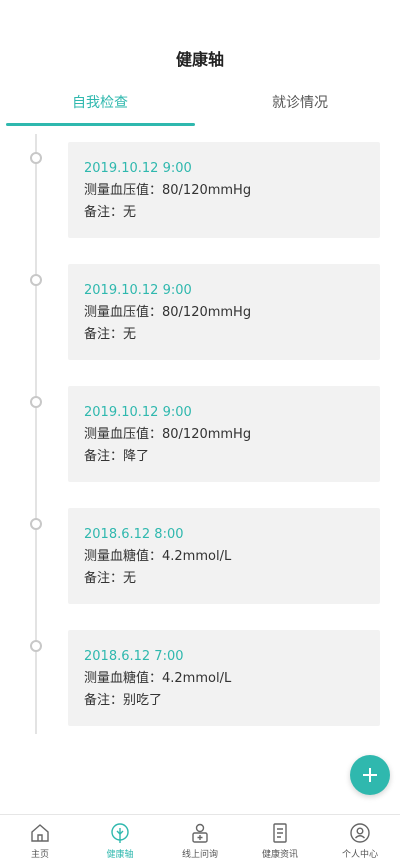 The width and height of the screenshot is (400, 866). Describe the element at coordinates (40, 833) in the screenshot. I see `home-icon` at that location.